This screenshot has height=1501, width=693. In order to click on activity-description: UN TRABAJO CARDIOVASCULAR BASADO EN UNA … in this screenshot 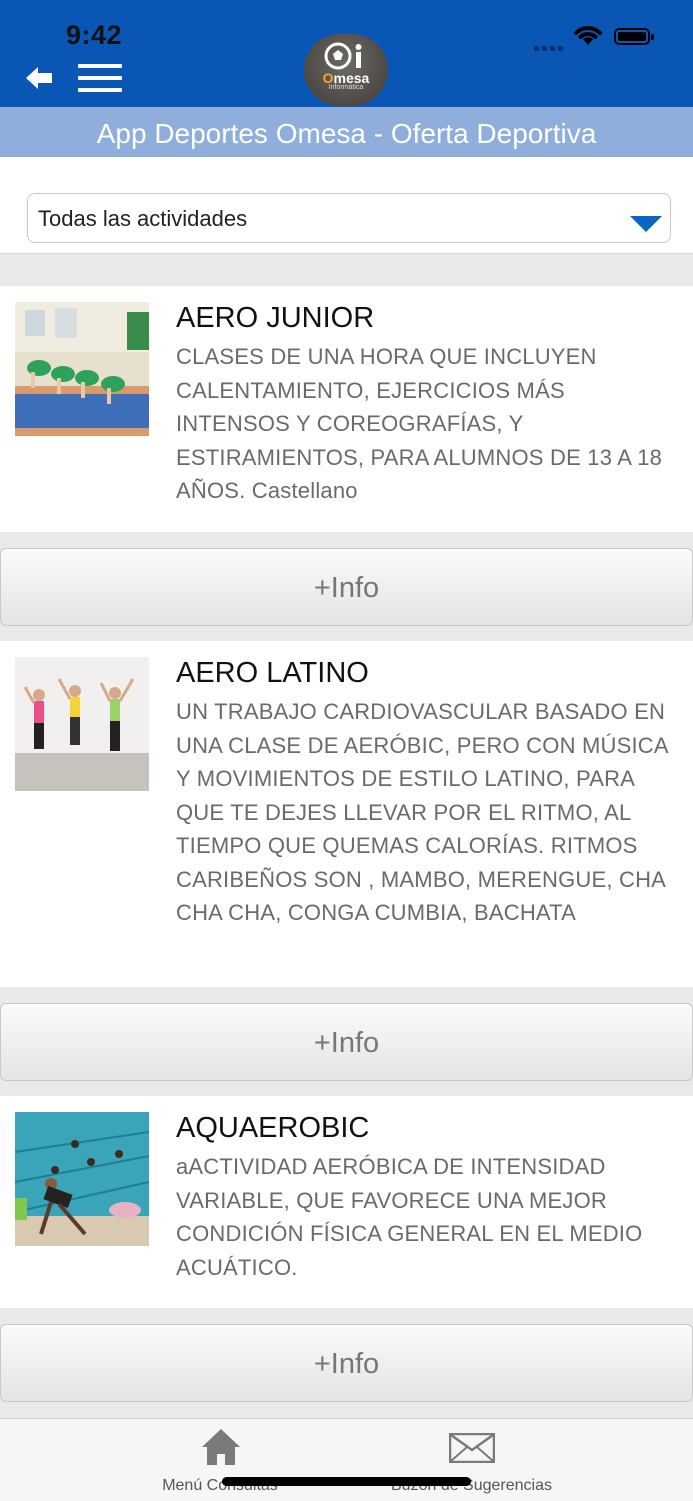, I will do `click(422, 812)`.